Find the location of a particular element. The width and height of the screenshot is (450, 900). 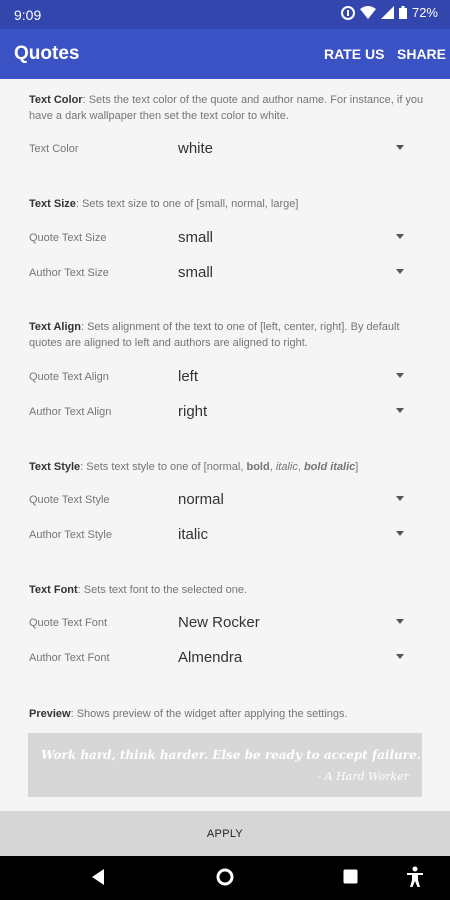

battery-icon is located at coordinates (402, 12).